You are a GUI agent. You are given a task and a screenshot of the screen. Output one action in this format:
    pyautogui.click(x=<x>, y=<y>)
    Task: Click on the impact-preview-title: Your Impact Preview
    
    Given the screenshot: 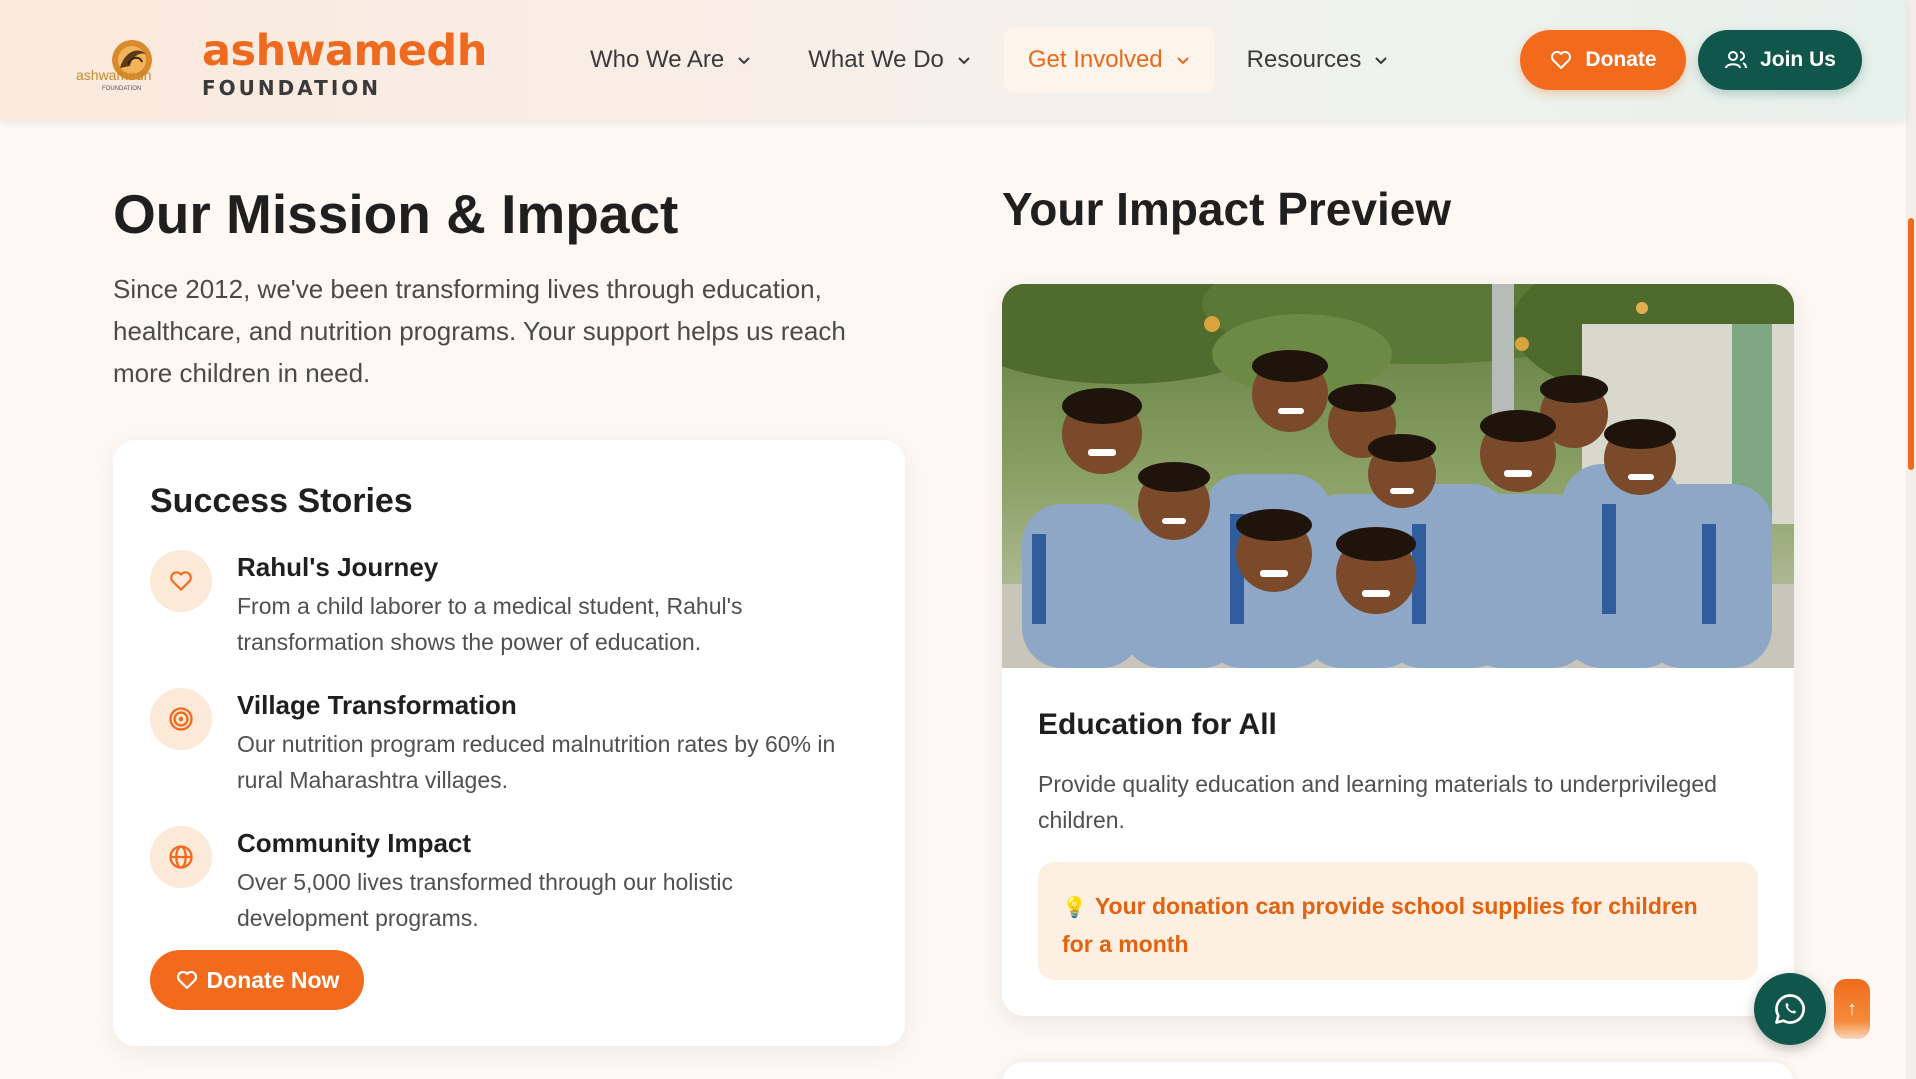 What is the action you would take?
    pyautogui.click(x=1227, y=209)
    